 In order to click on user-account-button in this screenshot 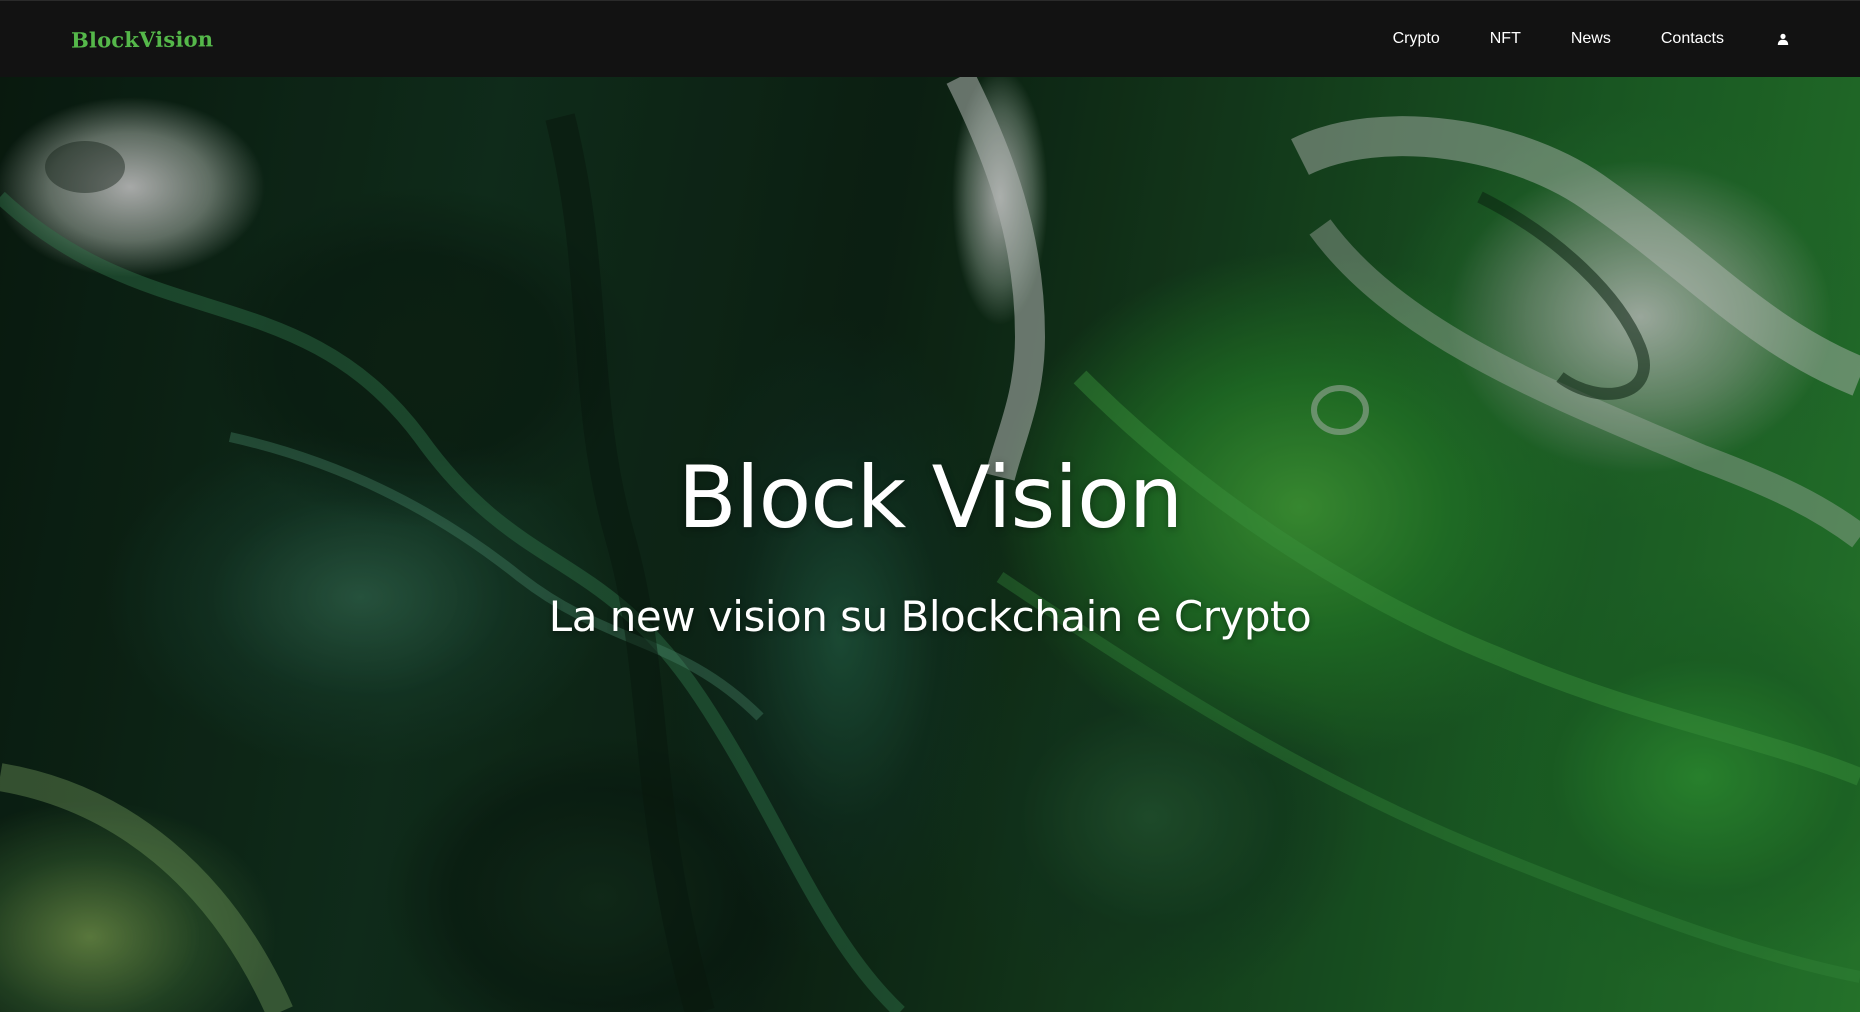, I will do `click(1783, 39)`.